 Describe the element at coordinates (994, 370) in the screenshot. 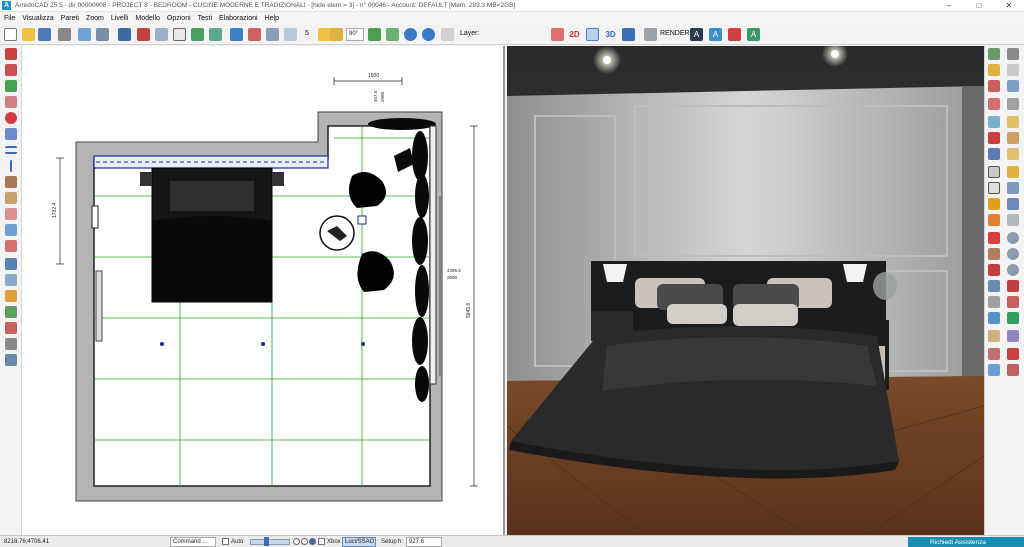

I see `export-right-icon` at that location.